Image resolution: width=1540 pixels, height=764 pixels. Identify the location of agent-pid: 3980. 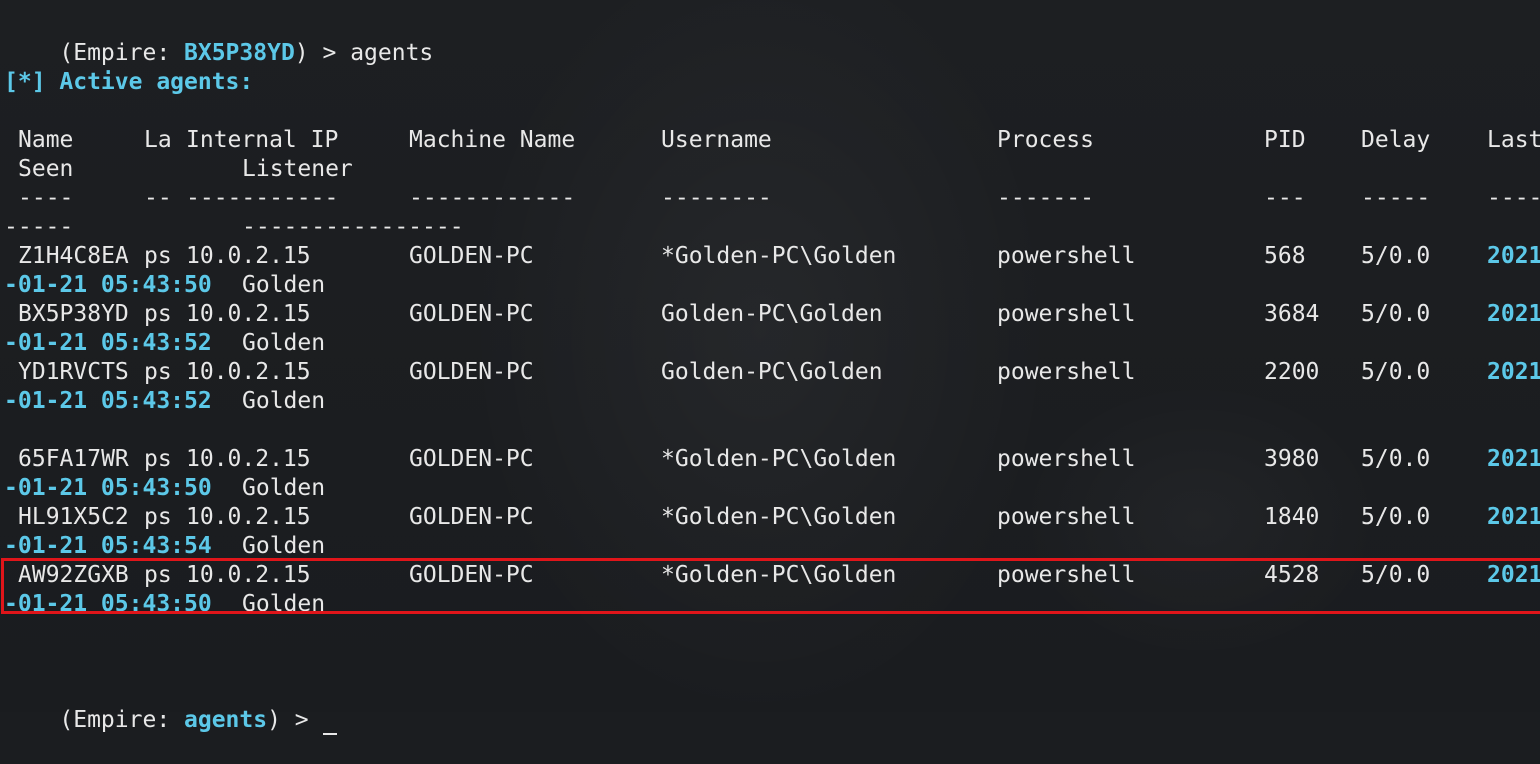
(1292, 459).